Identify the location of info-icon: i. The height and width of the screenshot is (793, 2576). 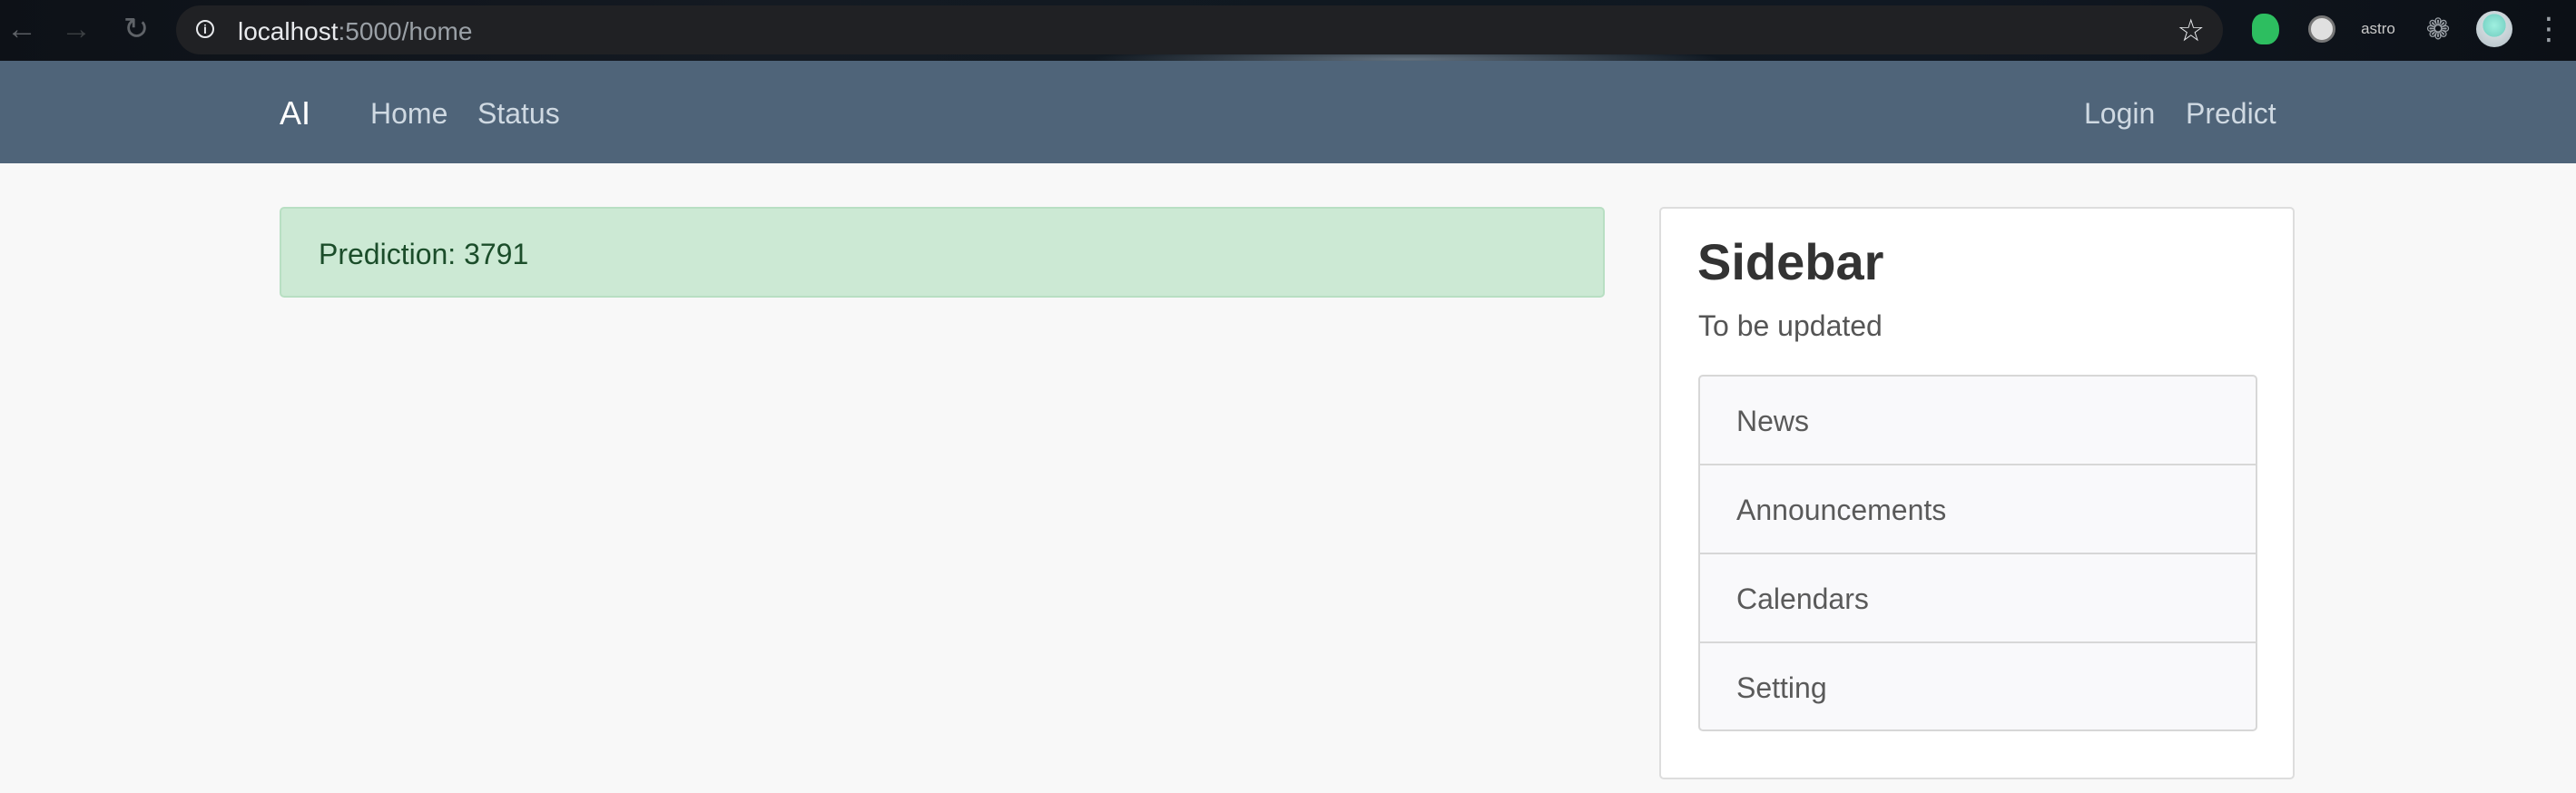
(205, 29).